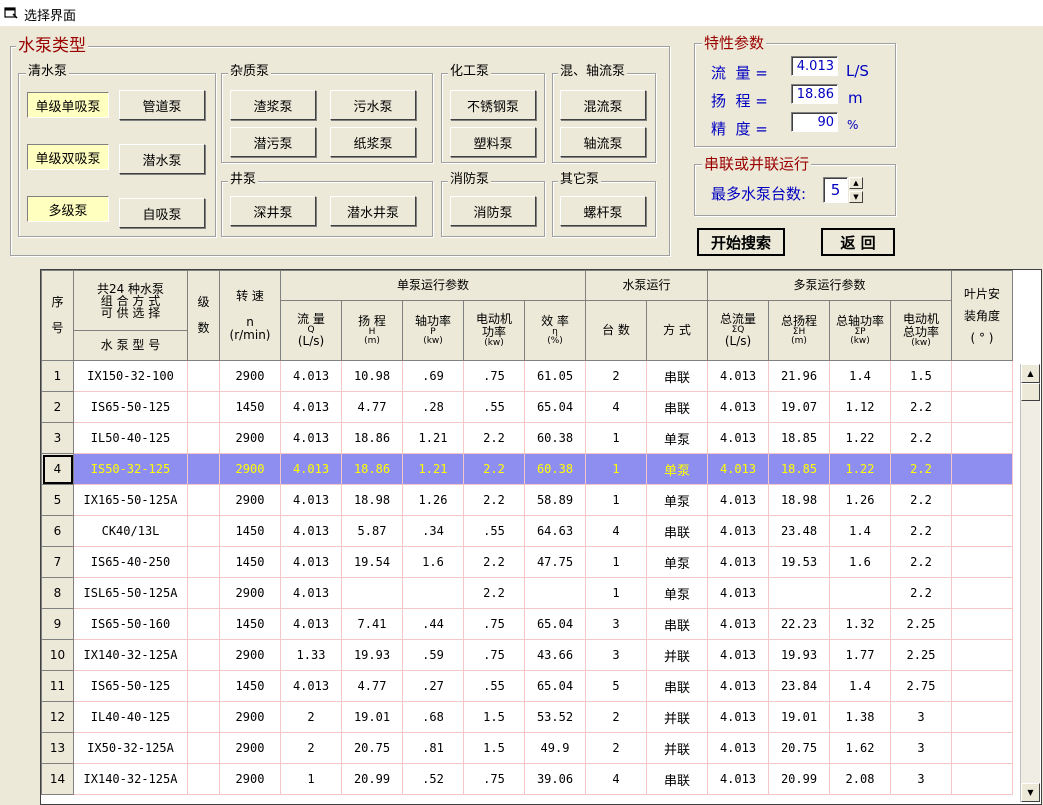  I want to click on slurry-pump-button: 渣浆泵, so click(273, 105).